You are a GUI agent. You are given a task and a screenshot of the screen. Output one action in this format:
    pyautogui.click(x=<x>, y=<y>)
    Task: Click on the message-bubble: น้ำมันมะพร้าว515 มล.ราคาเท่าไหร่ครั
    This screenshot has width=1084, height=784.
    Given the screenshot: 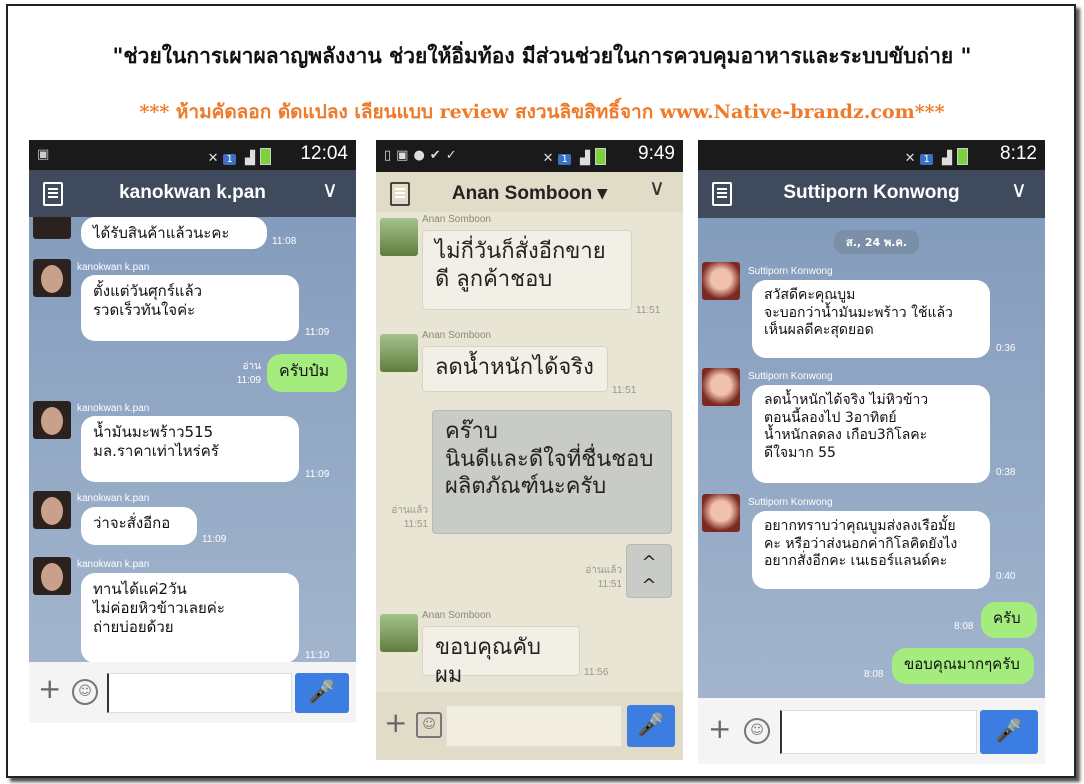 What is the action you would take?
    pyautogui.click(x=190, y=449)
    